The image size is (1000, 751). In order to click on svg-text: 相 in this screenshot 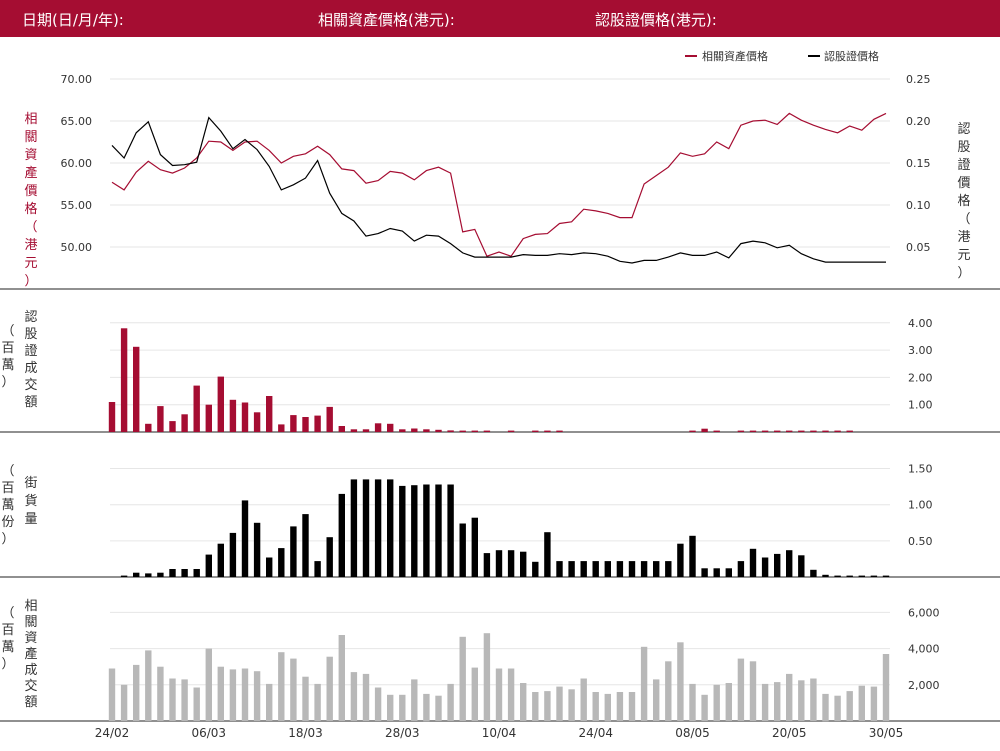, I will do `click(30, 606)`.